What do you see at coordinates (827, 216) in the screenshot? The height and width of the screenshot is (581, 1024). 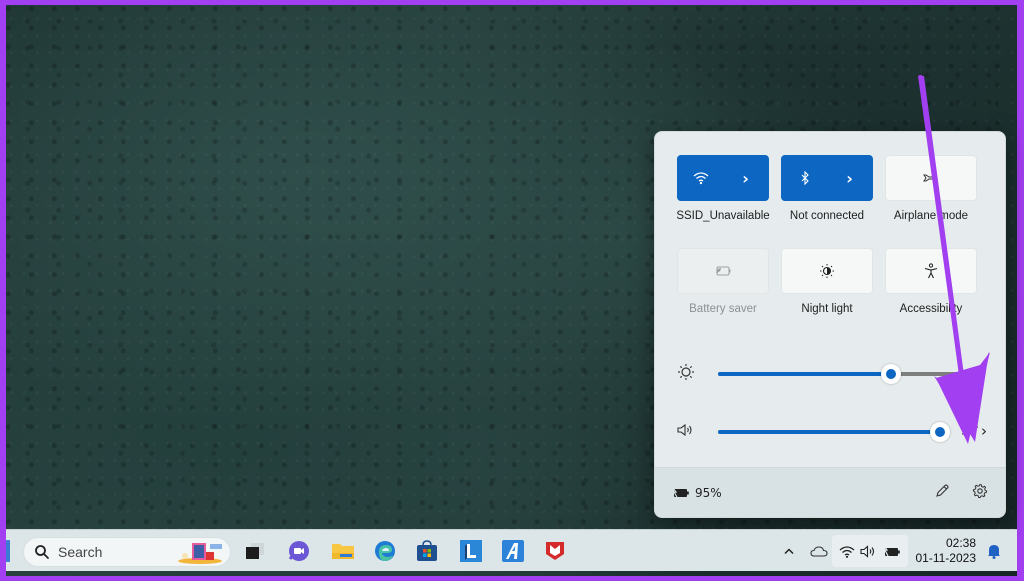 I see `tile-label: Not connected` at bounding box center [827, 216].